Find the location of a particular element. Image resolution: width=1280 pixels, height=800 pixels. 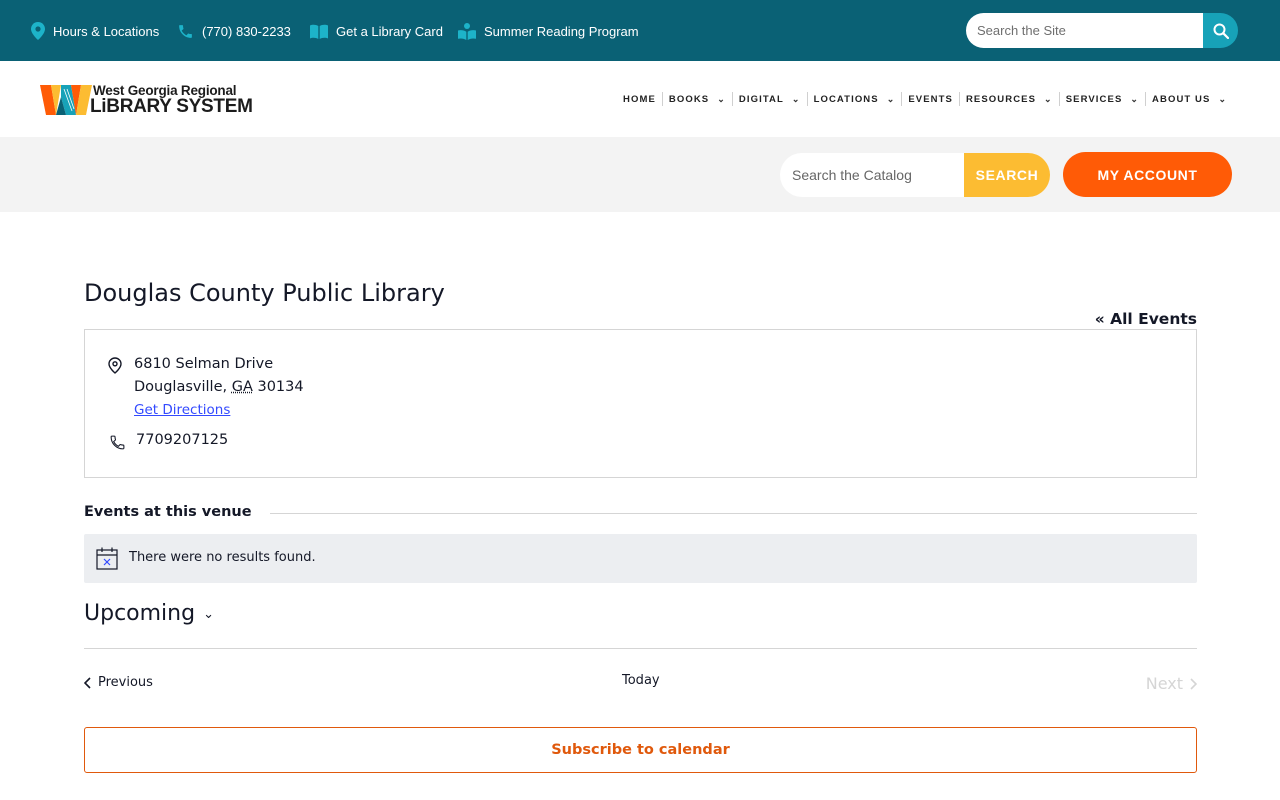

venue-city-line: Douglasville, GA 30134 is located at coordinates (219, 387).